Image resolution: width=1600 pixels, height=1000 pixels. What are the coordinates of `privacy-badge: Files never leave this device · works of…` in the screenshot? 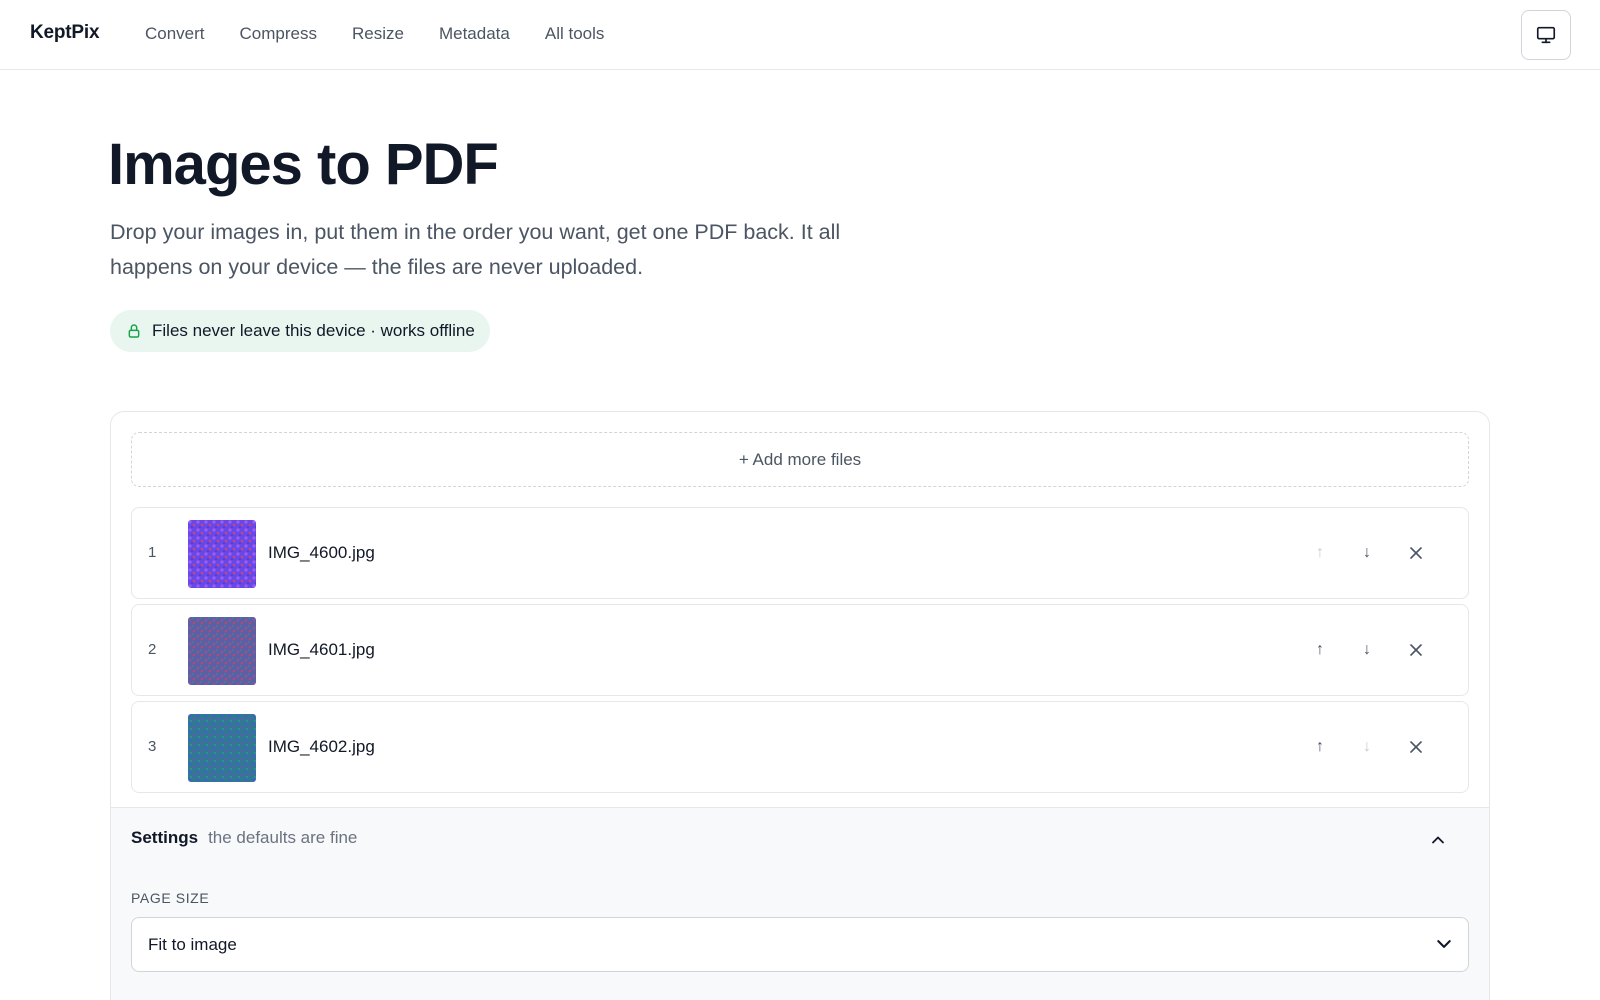 It's located at (300, 331).